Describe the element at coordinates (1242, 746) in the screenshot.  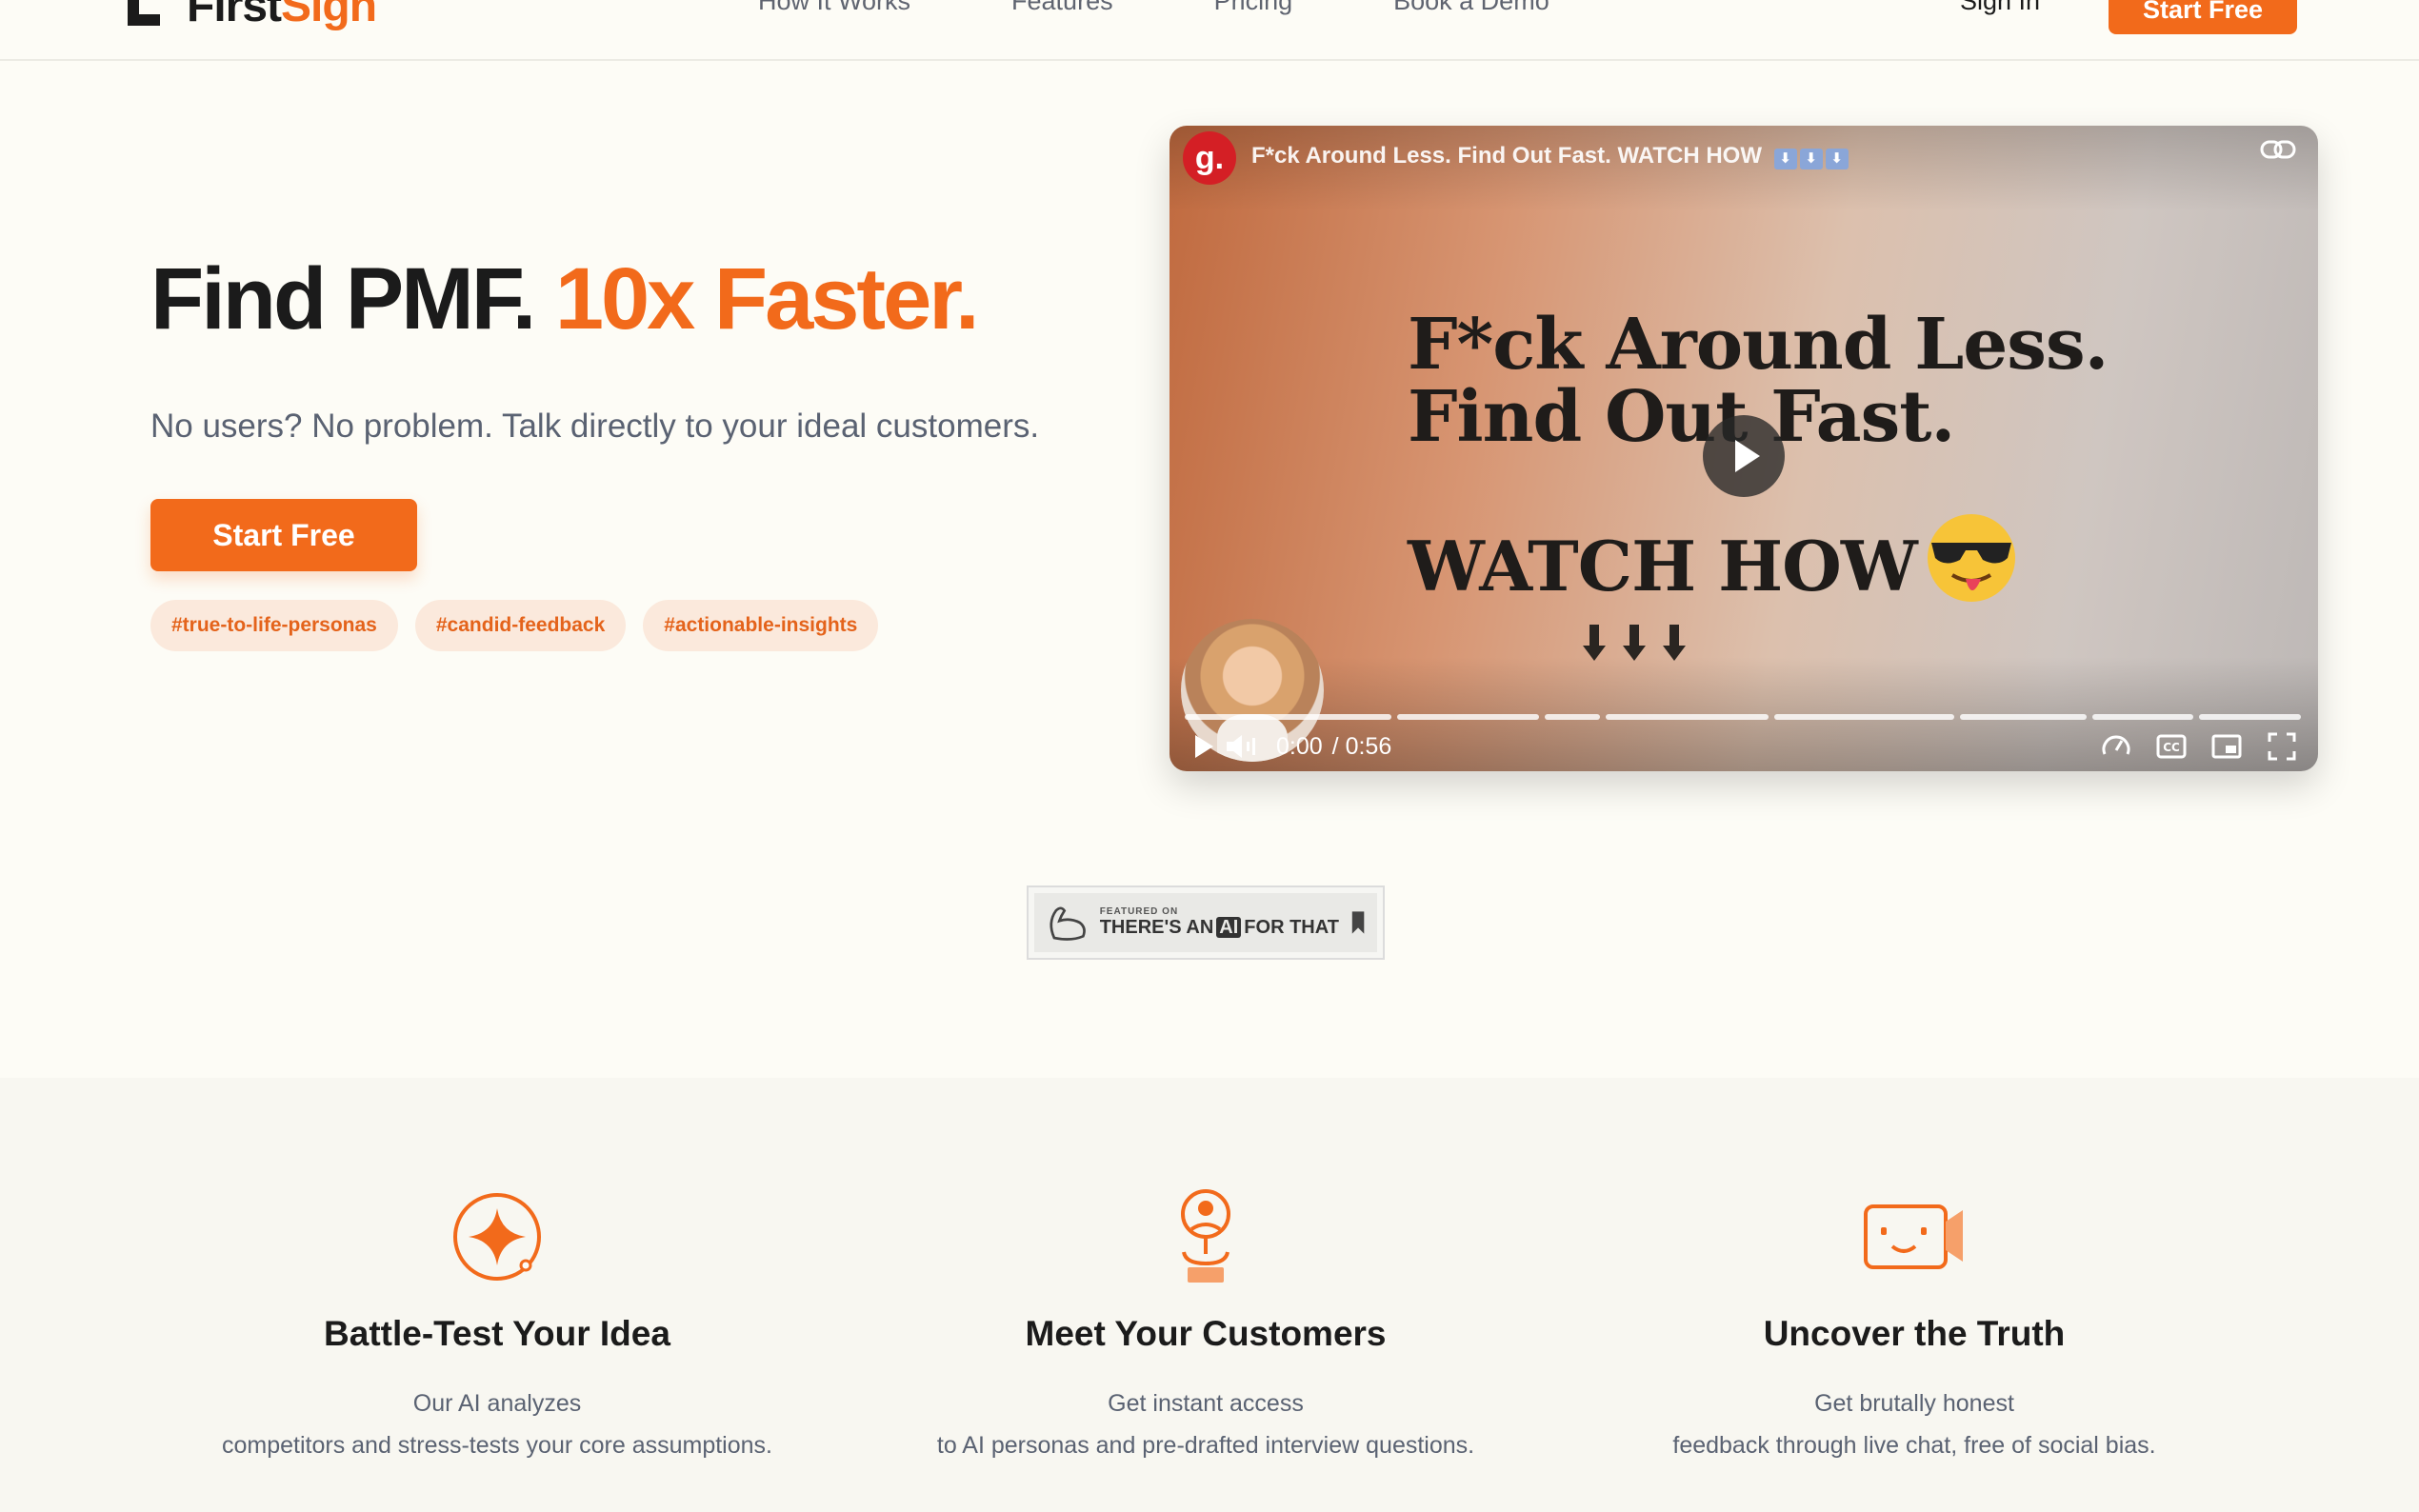
I see `volume-icon` at that location.